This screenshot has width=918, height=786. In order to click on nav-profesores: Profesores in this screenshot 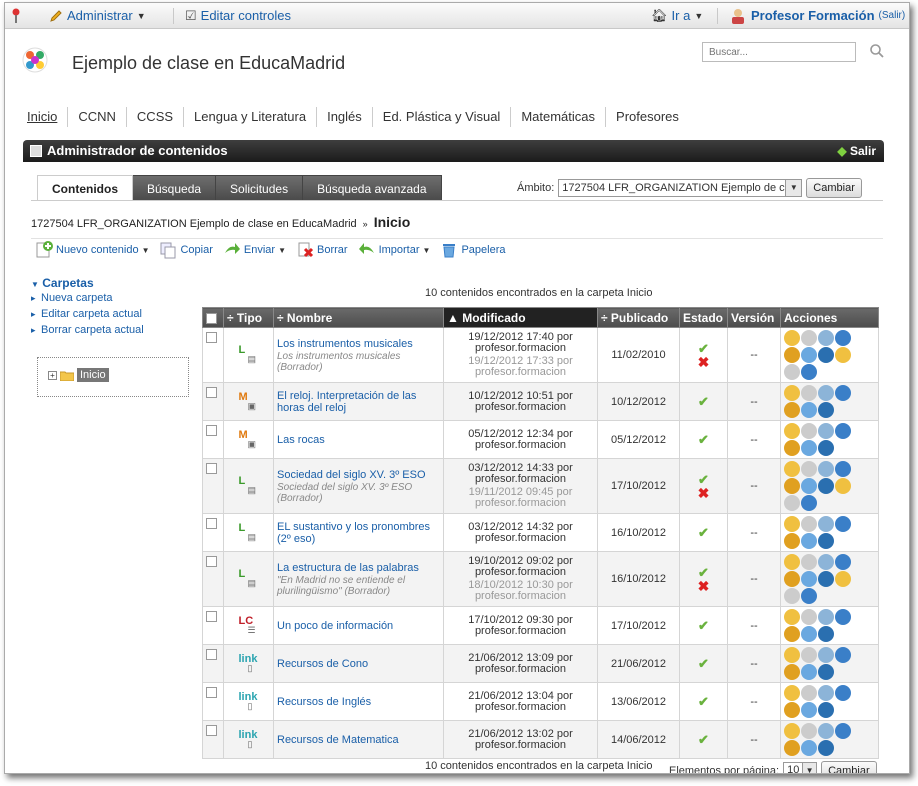, I will do `click(647, 117)`.